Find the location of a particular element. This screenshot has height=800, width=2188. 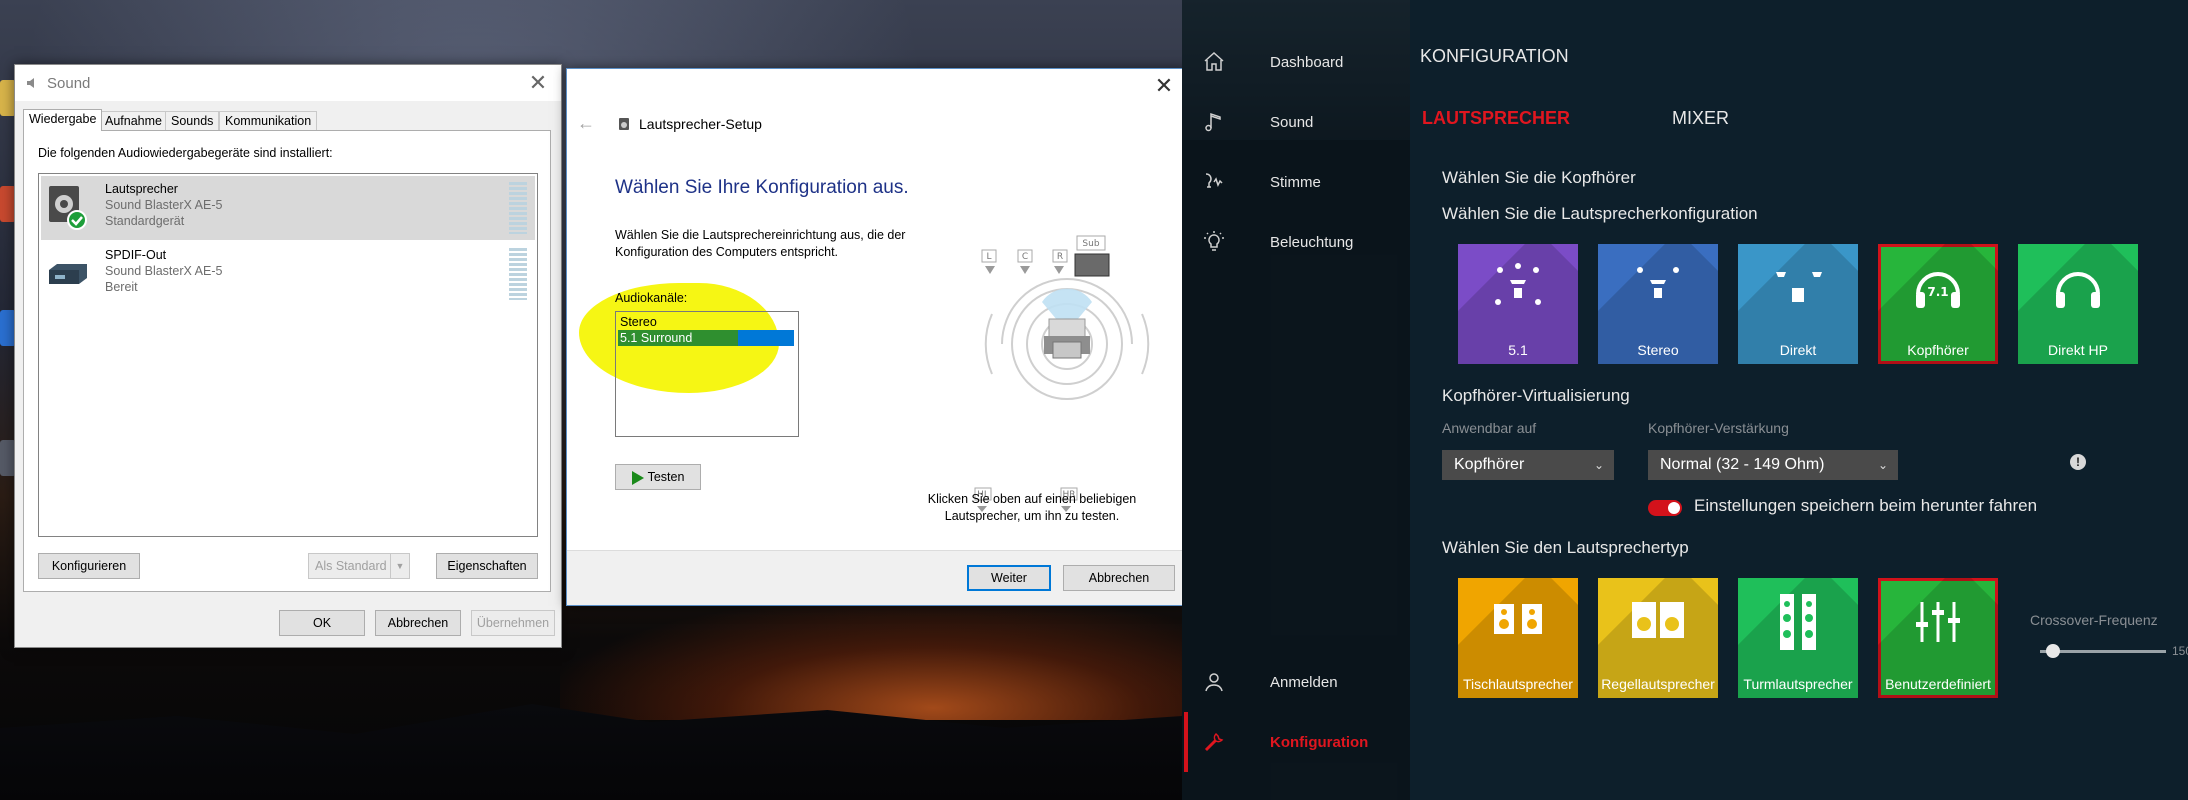

headphones-7-1-icon: 7.1 is located at coordinates (1938, 290).